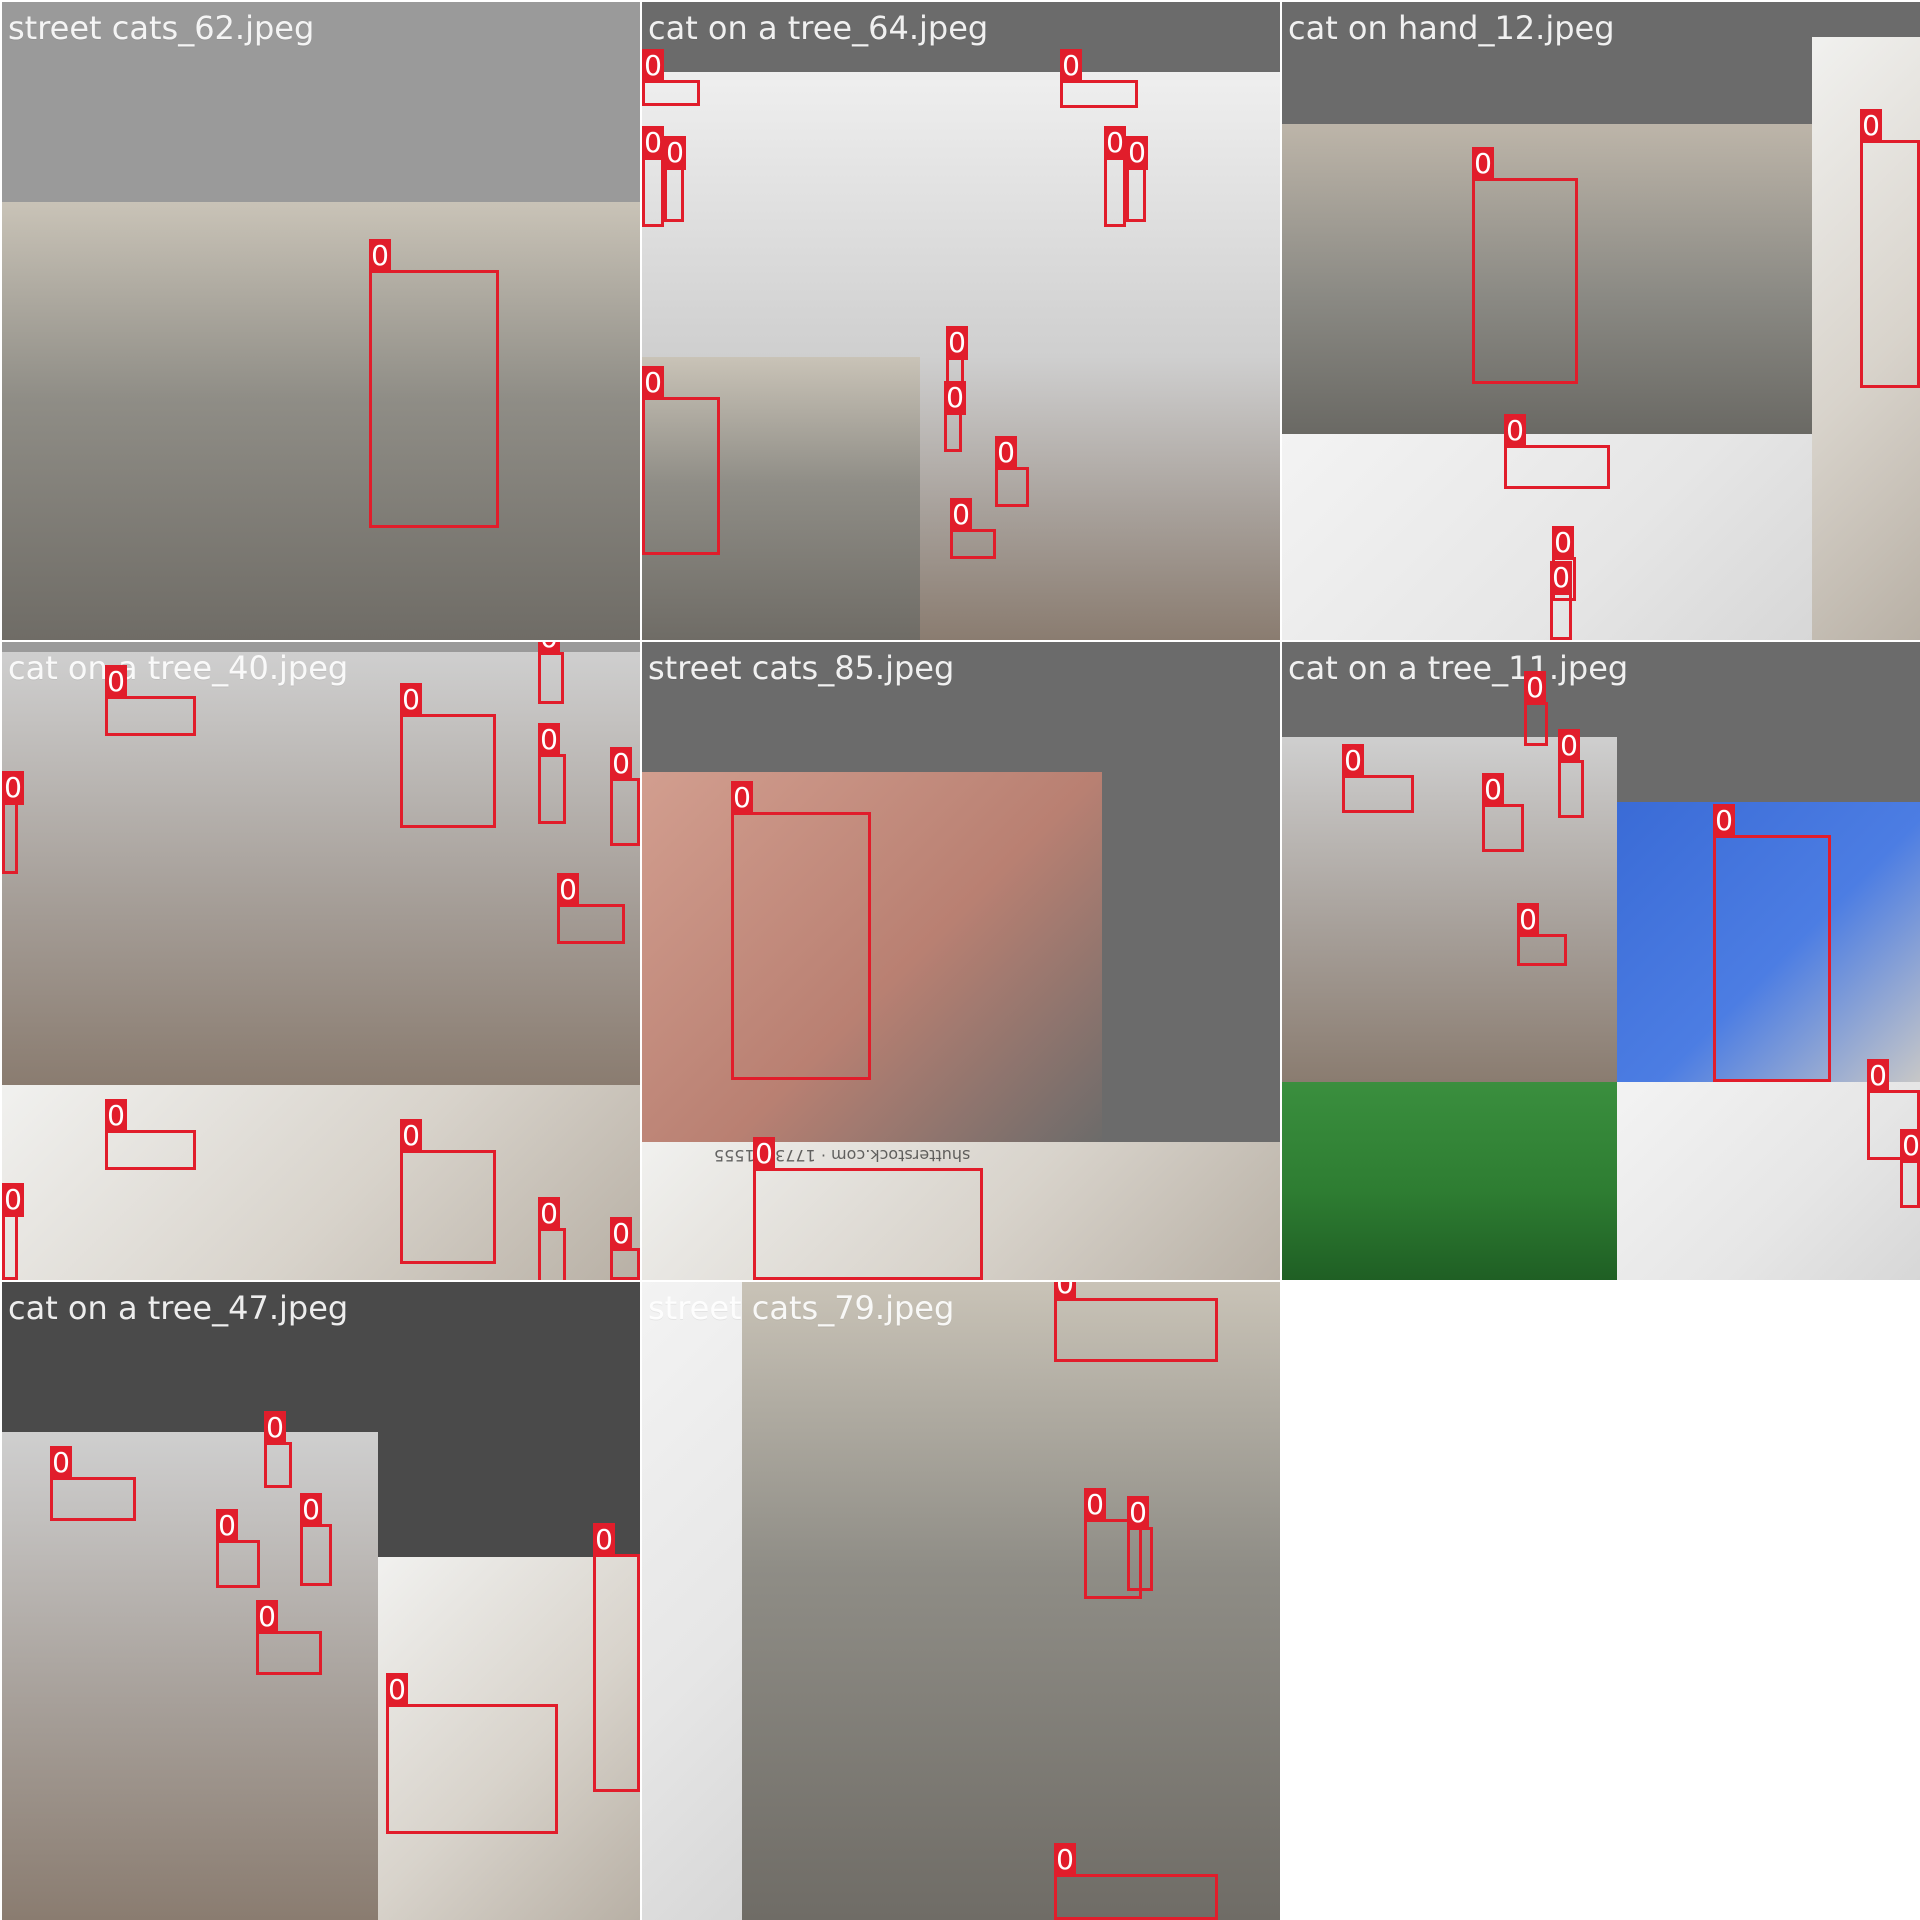  I want to click on tile-filename: street cats_62.jpeg, so click(161, 28).